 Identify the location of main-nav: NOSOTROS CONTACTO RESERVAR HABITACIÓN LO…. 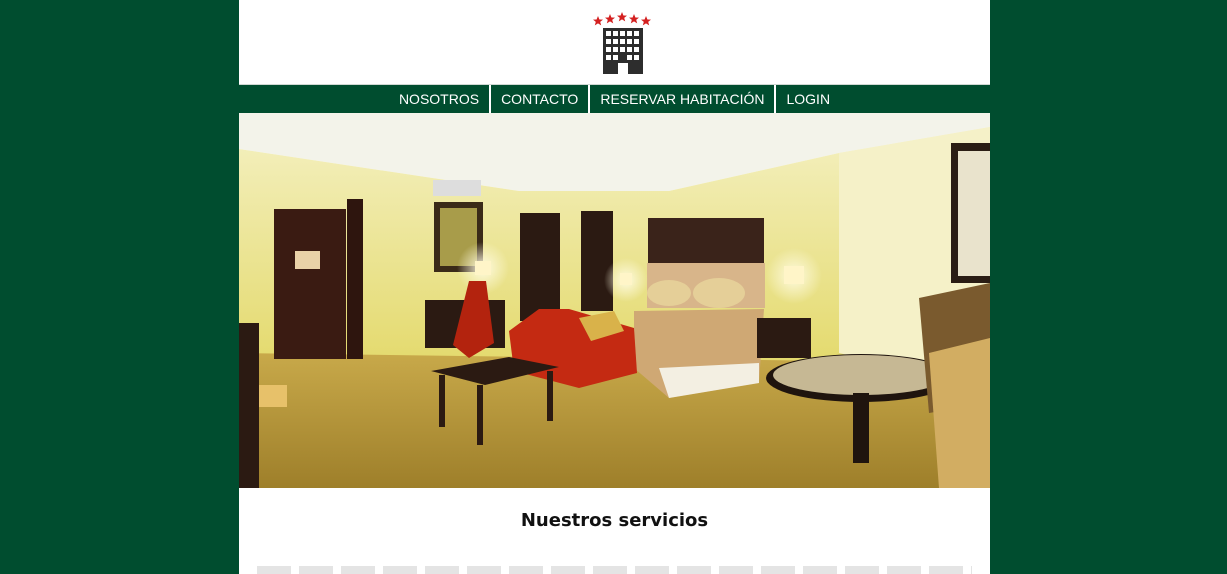
(614, 98).